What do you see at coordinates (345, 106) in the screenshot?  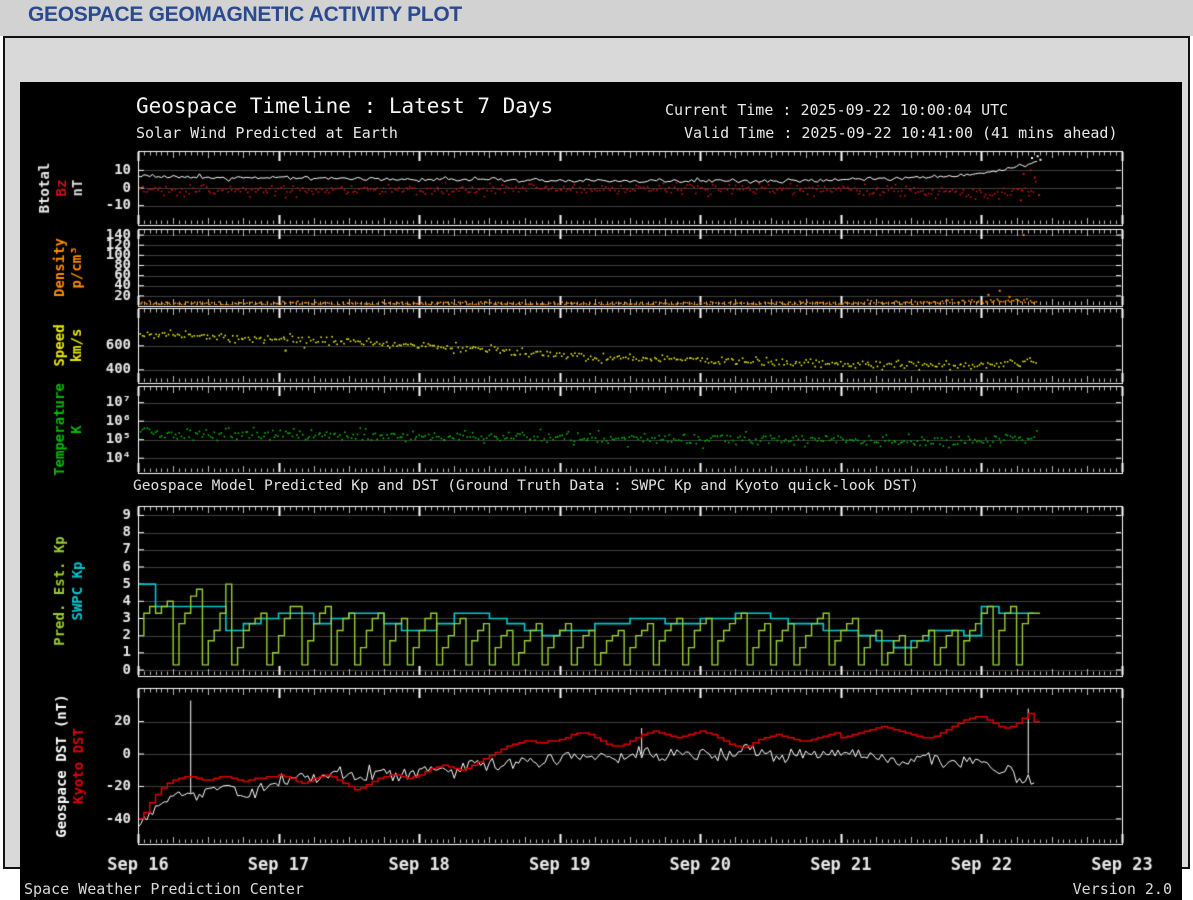 I see `plot-title: Geospace Timeline : Latest 7 Days` at bounding box center [345, 106].